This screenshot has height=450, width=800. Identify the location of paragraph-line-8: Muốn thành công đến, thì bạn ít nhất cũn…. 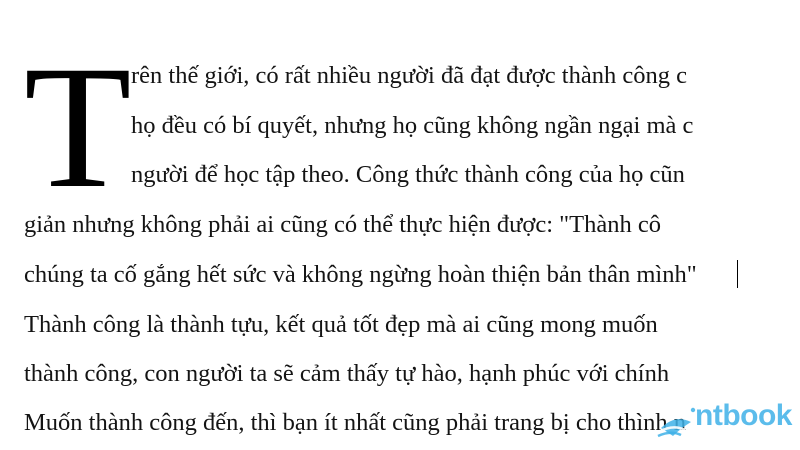
(355, 422).